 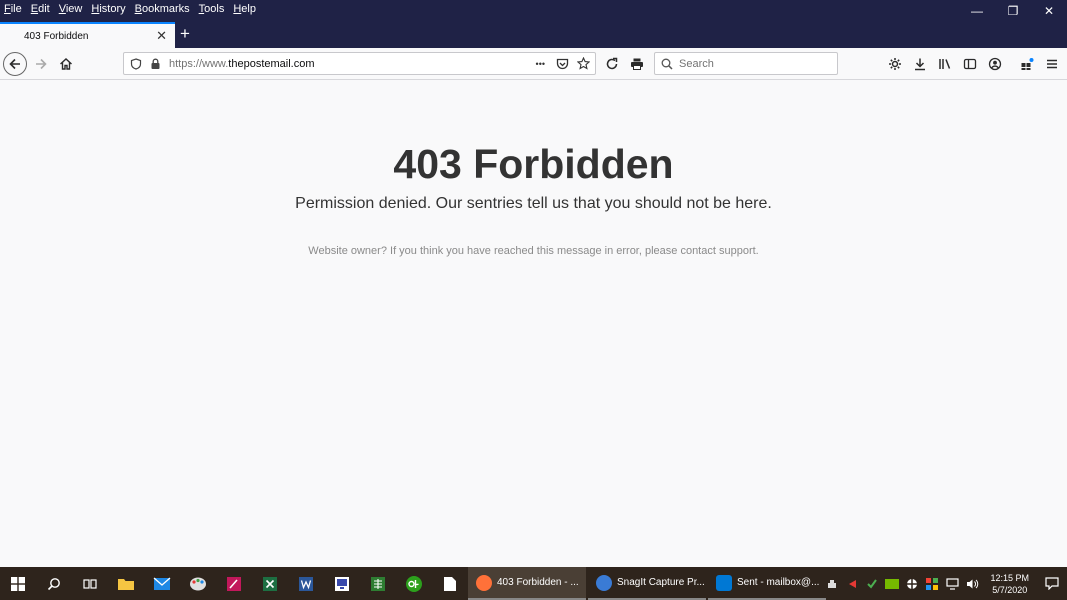 I want to click on remote-desktop-pin, so click(x=342, y=583).